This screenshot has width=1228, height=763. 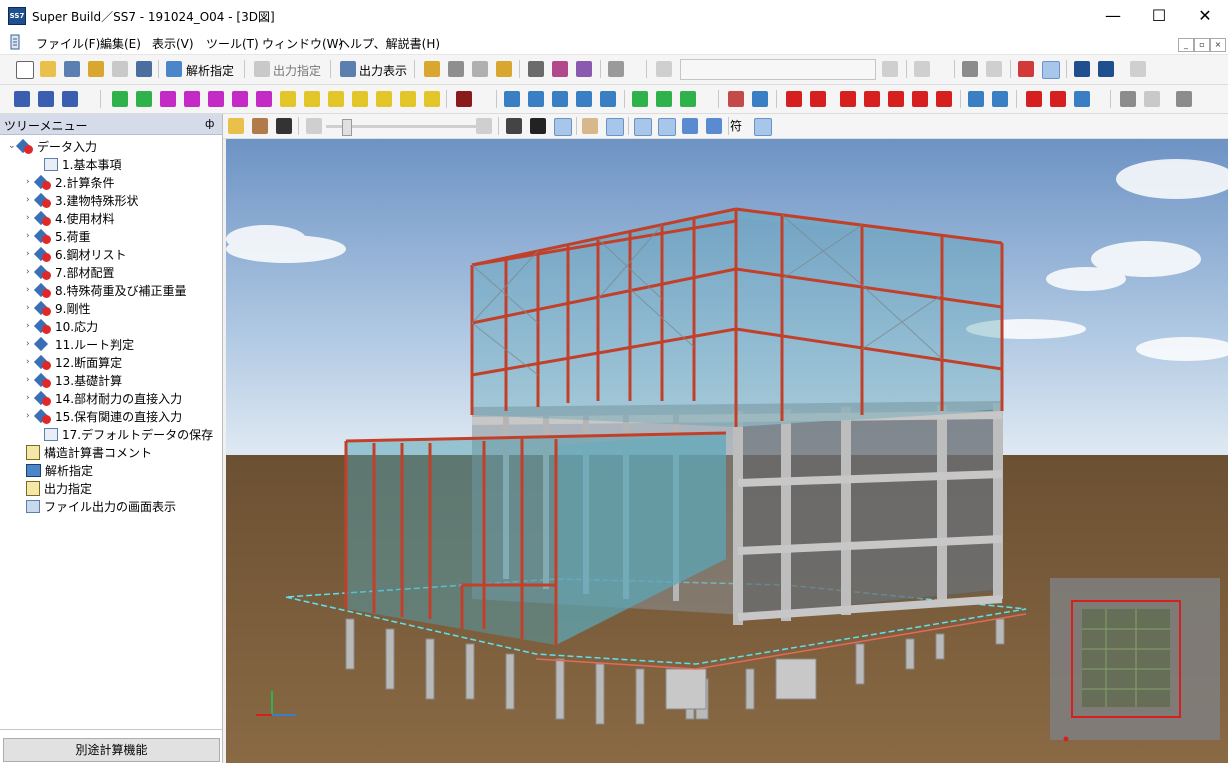 I want to click on print-options-icon, so click(x=1184, y=99).